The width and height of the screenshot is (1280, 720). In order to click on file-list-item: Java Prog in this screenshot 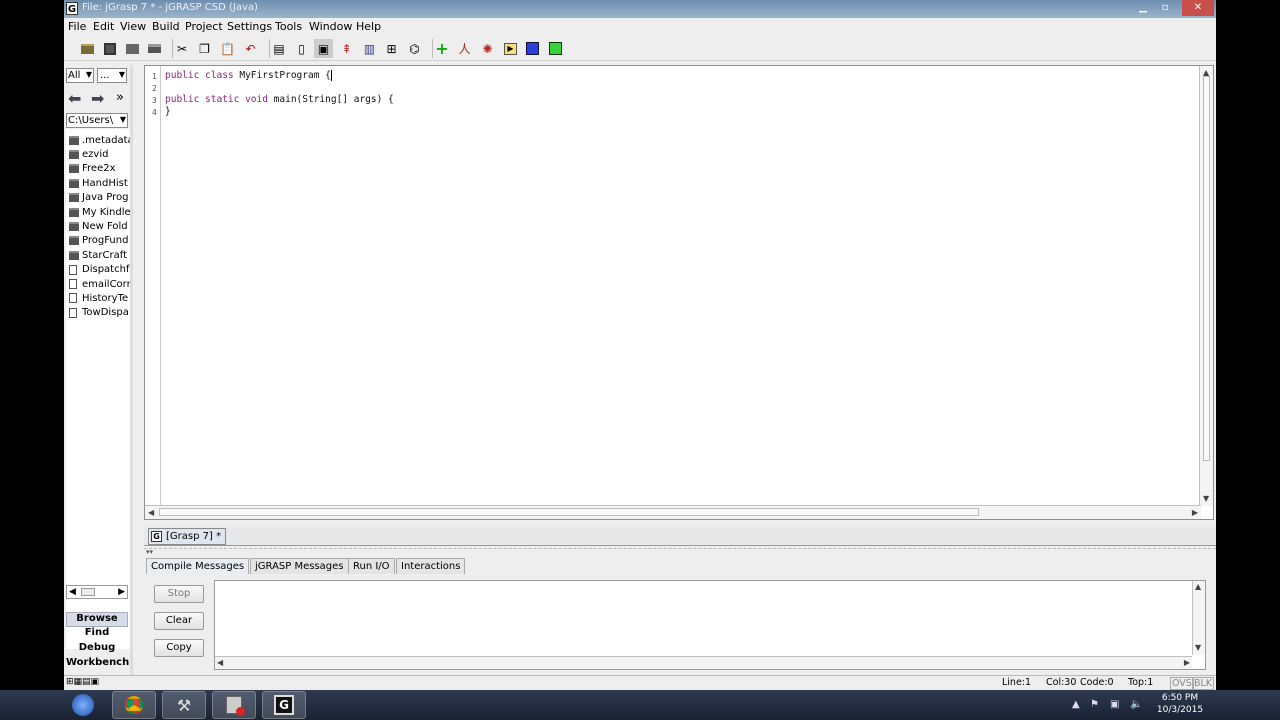, I will do `click(99, 198)`.